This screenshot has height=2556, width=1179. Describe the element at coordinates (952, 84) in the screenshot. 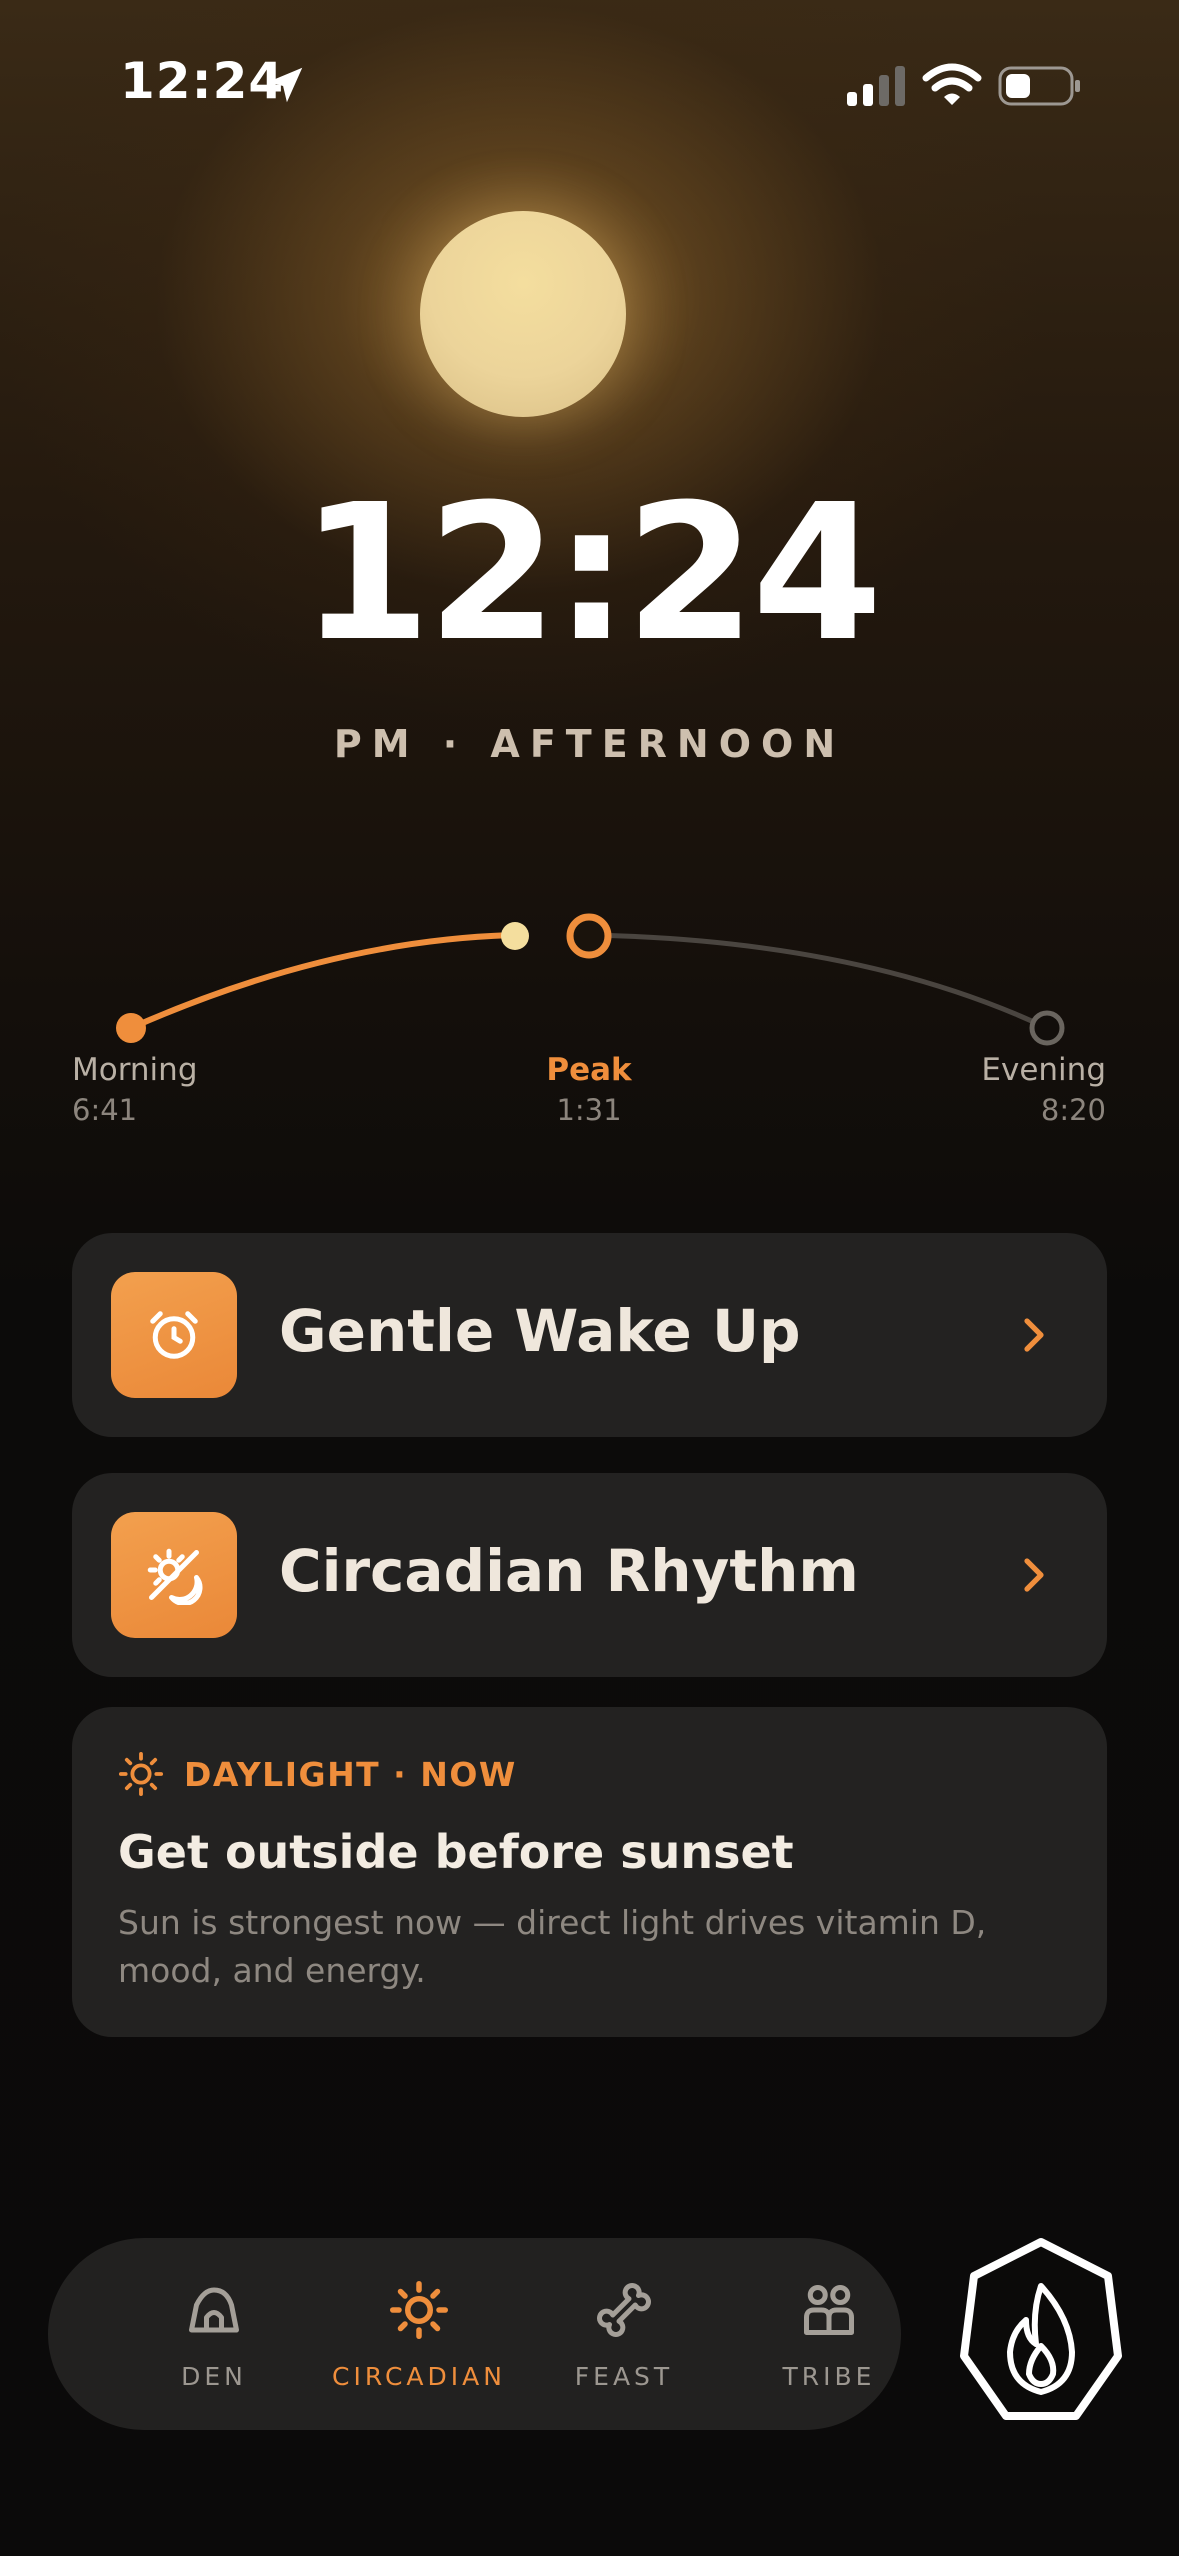

I see `wifi-icon` at that location.